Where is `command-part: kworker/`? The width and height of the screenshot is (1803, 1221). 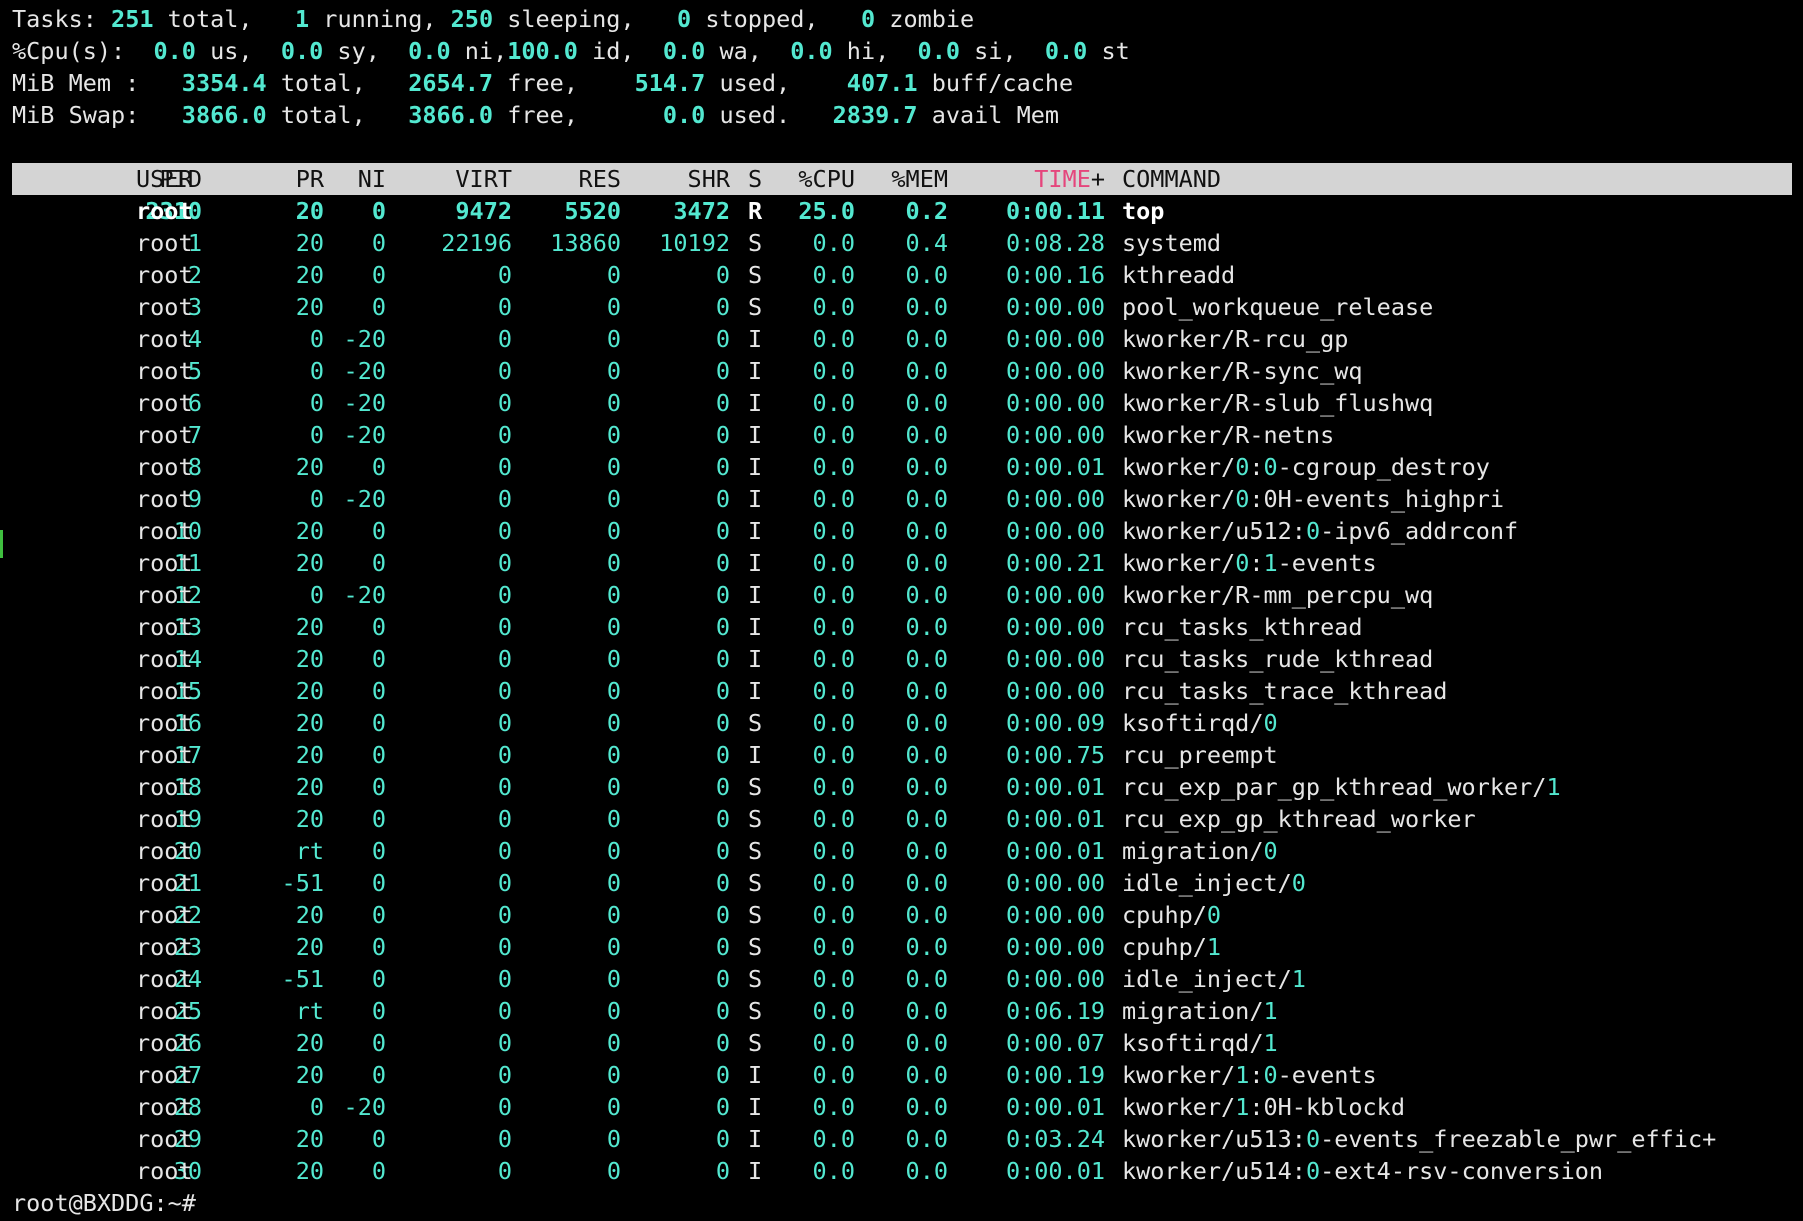
command-part: kworker/ is located at coordinates (1179, 499).